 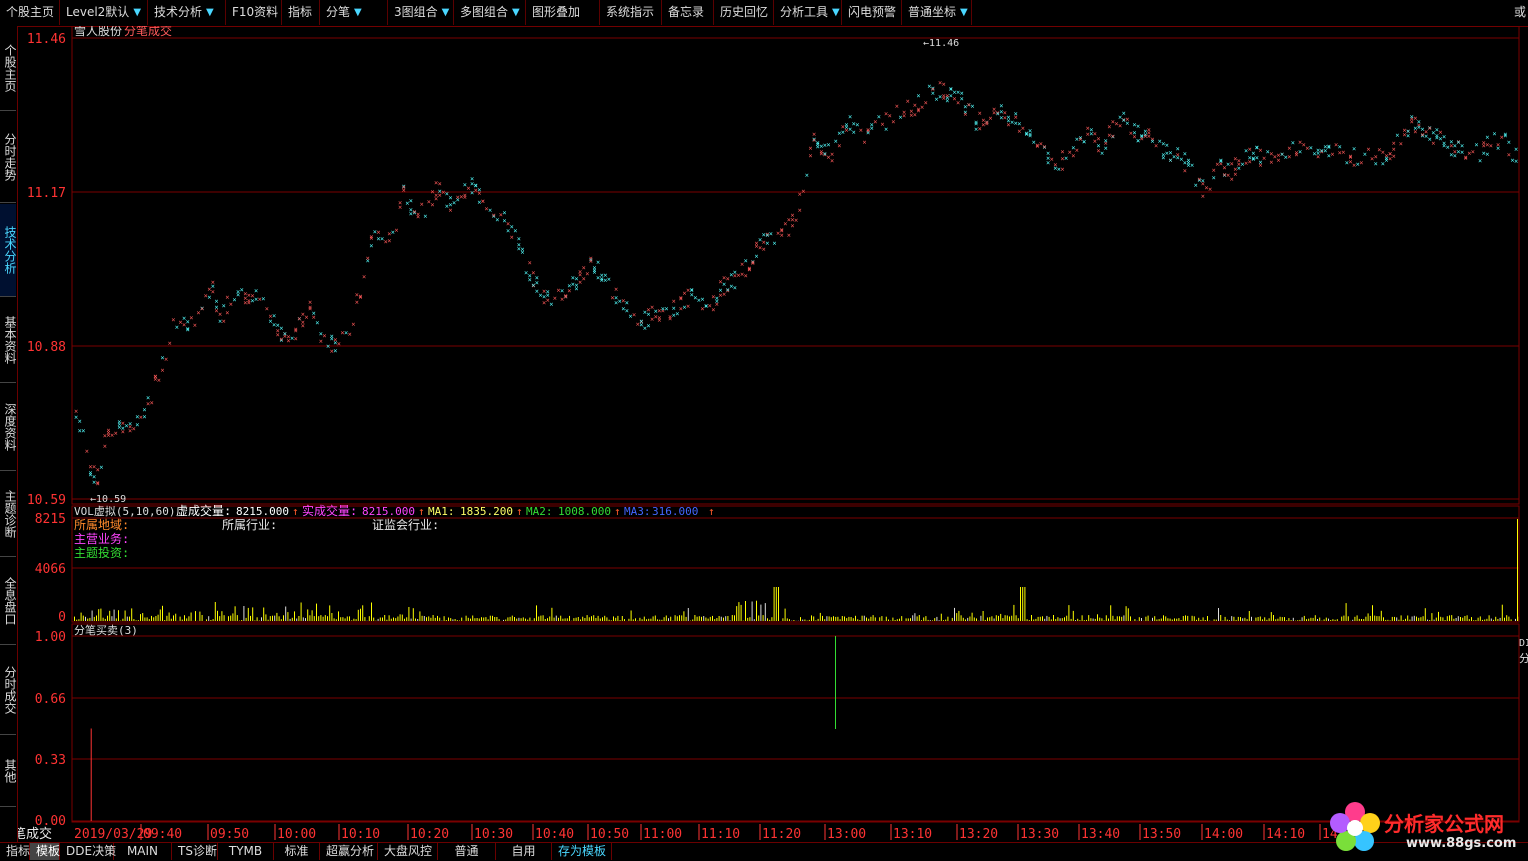 I want to click on sidebar-tab-8: 其他, so click(x=8, y=771).